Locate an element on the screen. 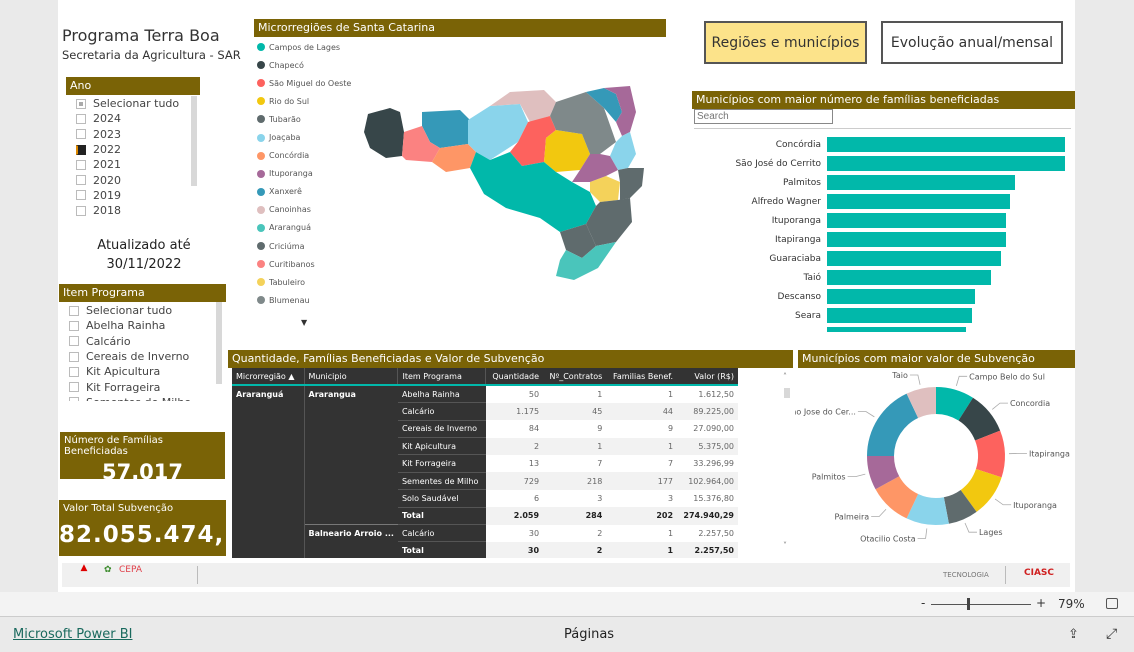 The width and height of the screenshot is (1134, 652). ano-option: 2023 is located at coordinates (133, 134).